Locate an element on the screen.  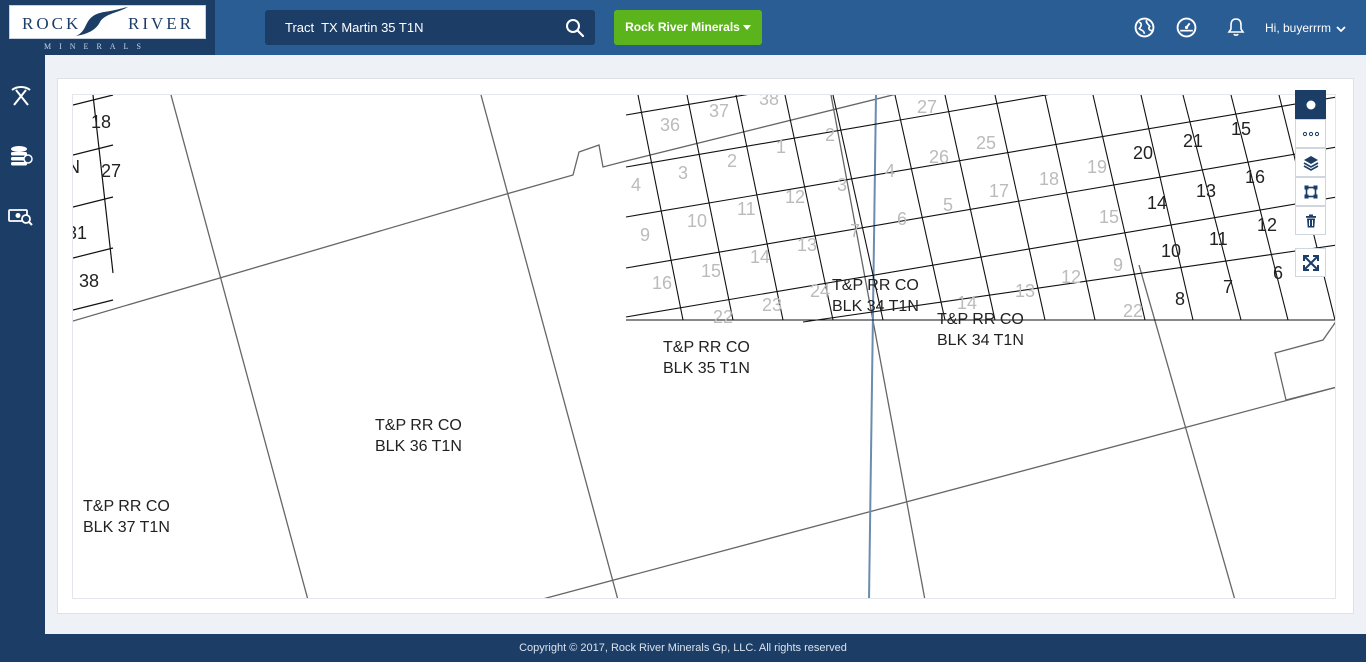
delete-button is located at coordinates (1310, 220).